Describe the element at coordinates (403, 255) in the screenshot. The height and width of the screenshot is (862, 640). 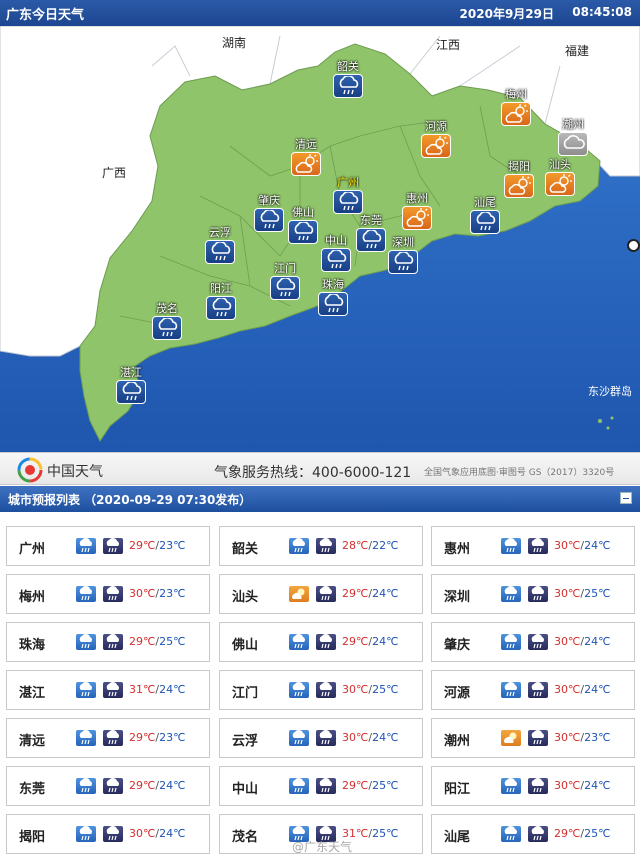
I see `map-city-marker: 深圳` at that location.